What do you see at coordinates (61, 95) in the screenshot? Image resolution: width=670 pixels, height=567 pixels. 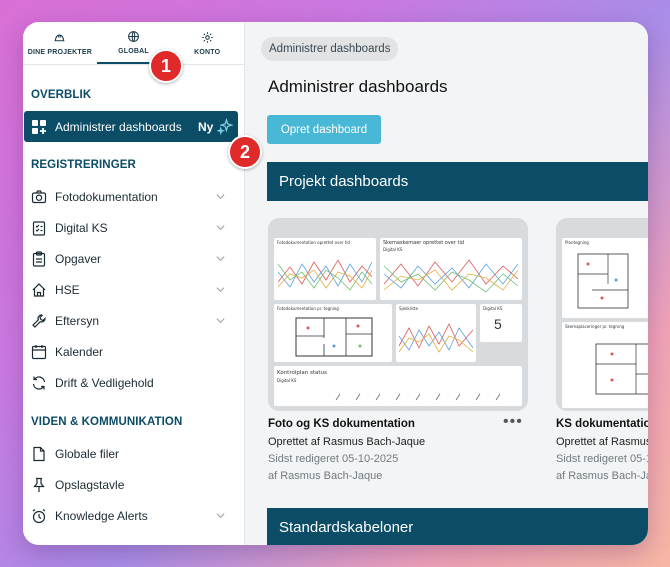 I see `section-overview: OVERBLIK` at bounding box center [61, 95].